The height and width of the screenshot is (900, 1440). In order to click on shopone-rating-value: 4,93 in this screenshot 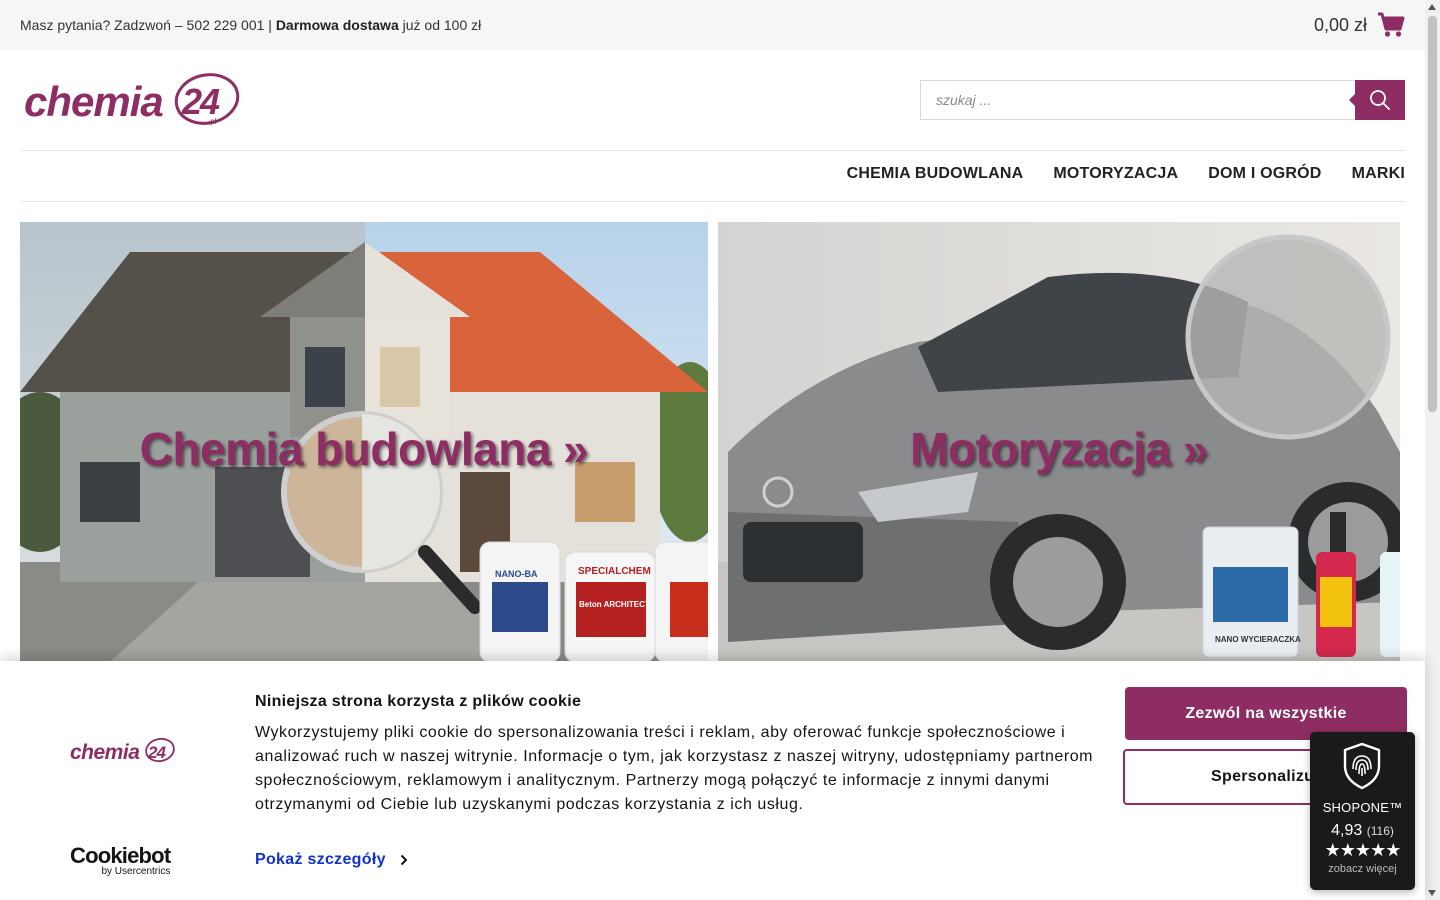, I will do `click(1347, 830)`.